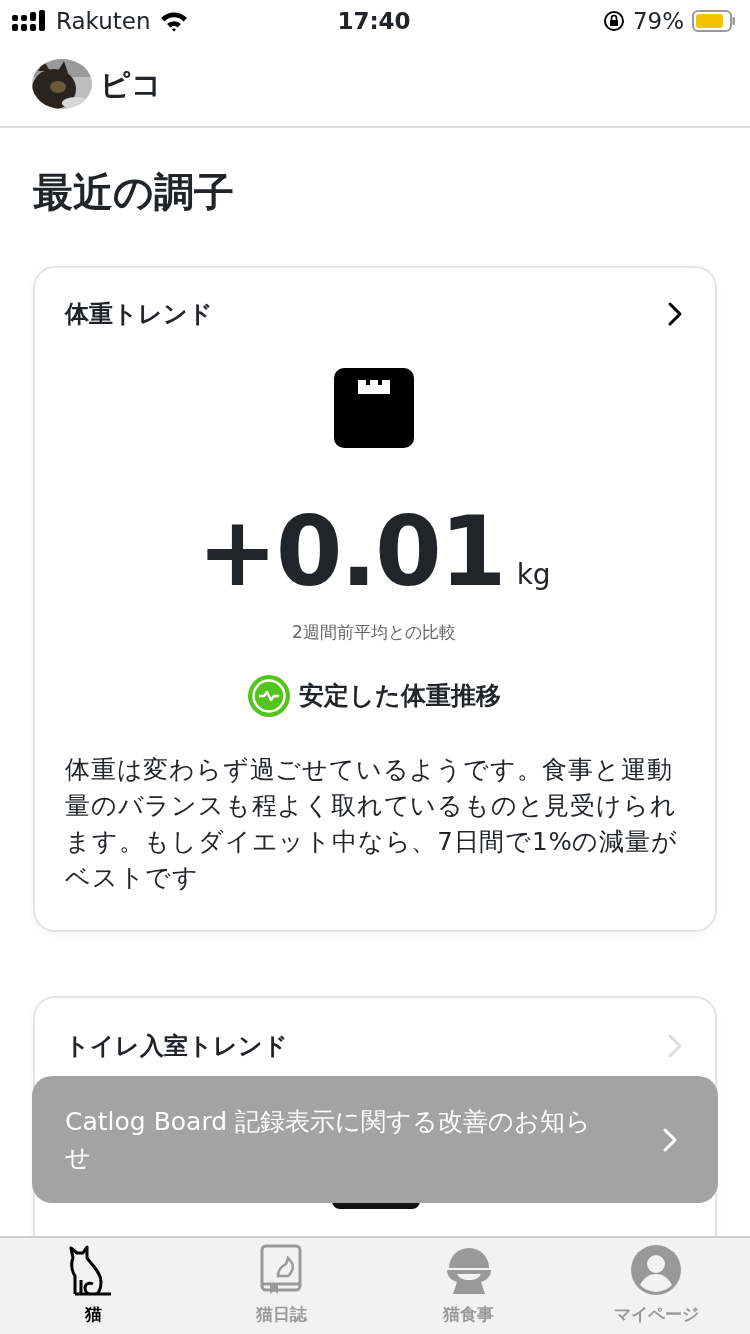  What do you see at coordinates (400, 695) in the screenshot?
I see `trend-status: 安定した体重推移` at bounding box center [400, 695].